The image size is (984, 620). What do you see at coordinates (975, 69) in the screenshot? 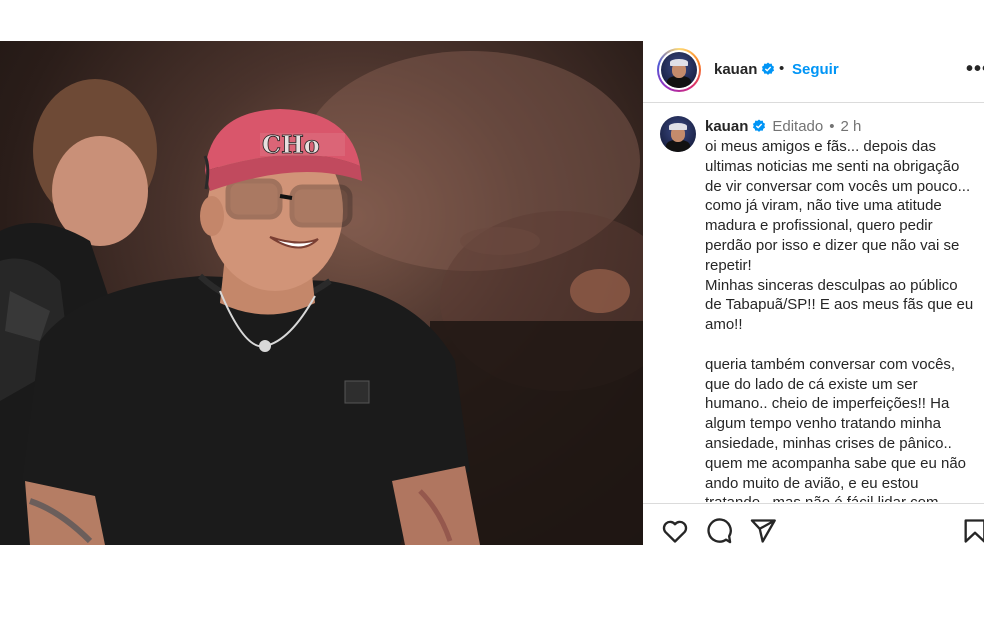
I see `more-options-button: •••` at bounding box center [975, 69].